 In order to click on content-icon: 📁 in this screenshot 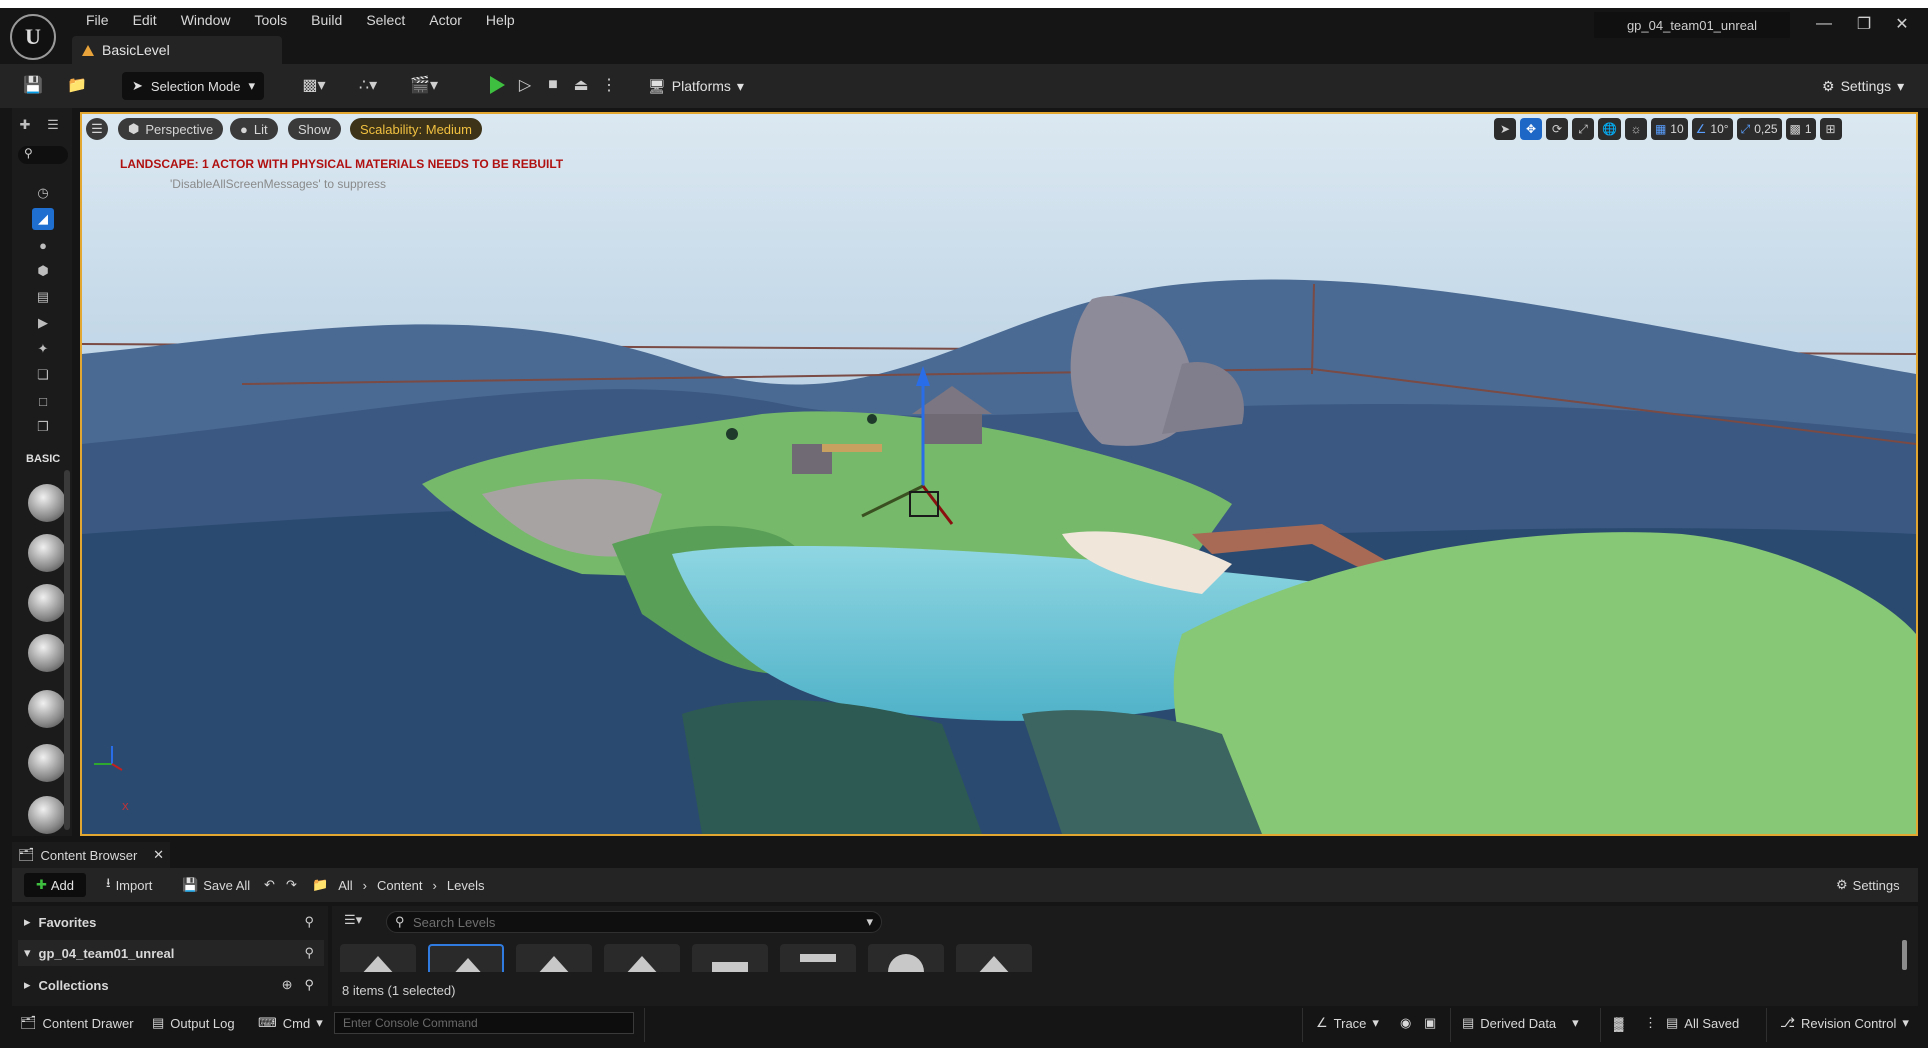, I will do `click(77, 85)`.